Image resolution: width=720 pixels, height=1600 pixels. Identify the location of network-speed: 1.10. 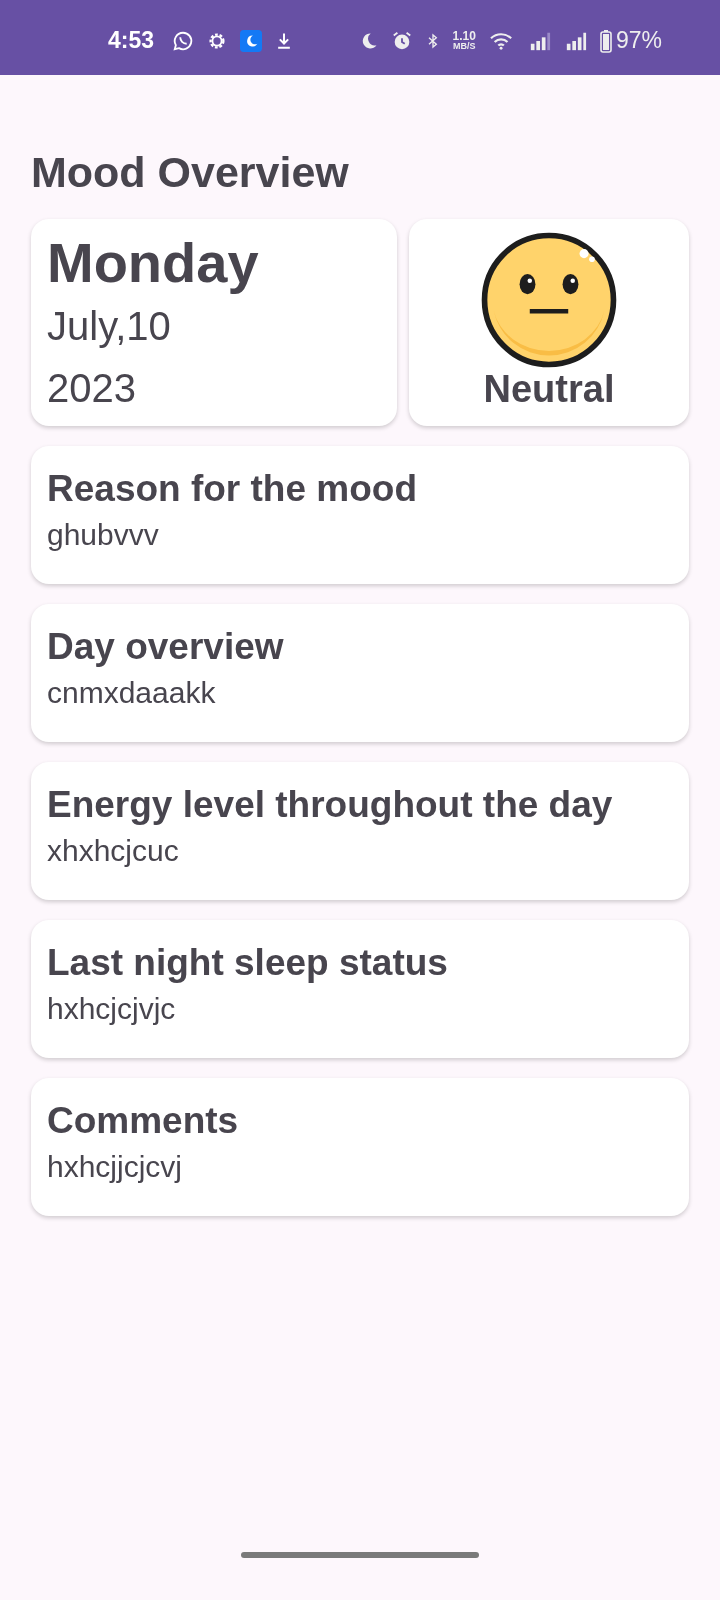
(464, 36).